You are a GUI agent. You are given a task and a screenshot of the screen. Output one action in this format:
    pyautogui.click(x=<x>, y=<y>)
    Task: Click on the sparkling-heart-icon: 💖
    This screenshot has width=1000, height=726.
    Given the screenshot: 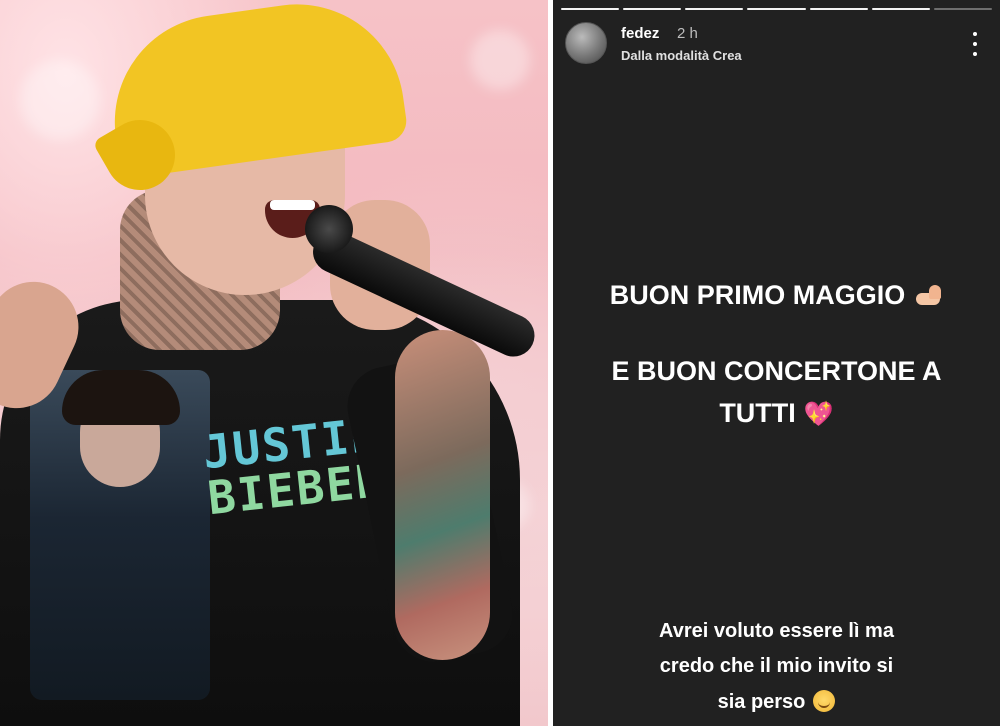 What is the action you would take?
    pyautogui.click(x=818, y=414)
    